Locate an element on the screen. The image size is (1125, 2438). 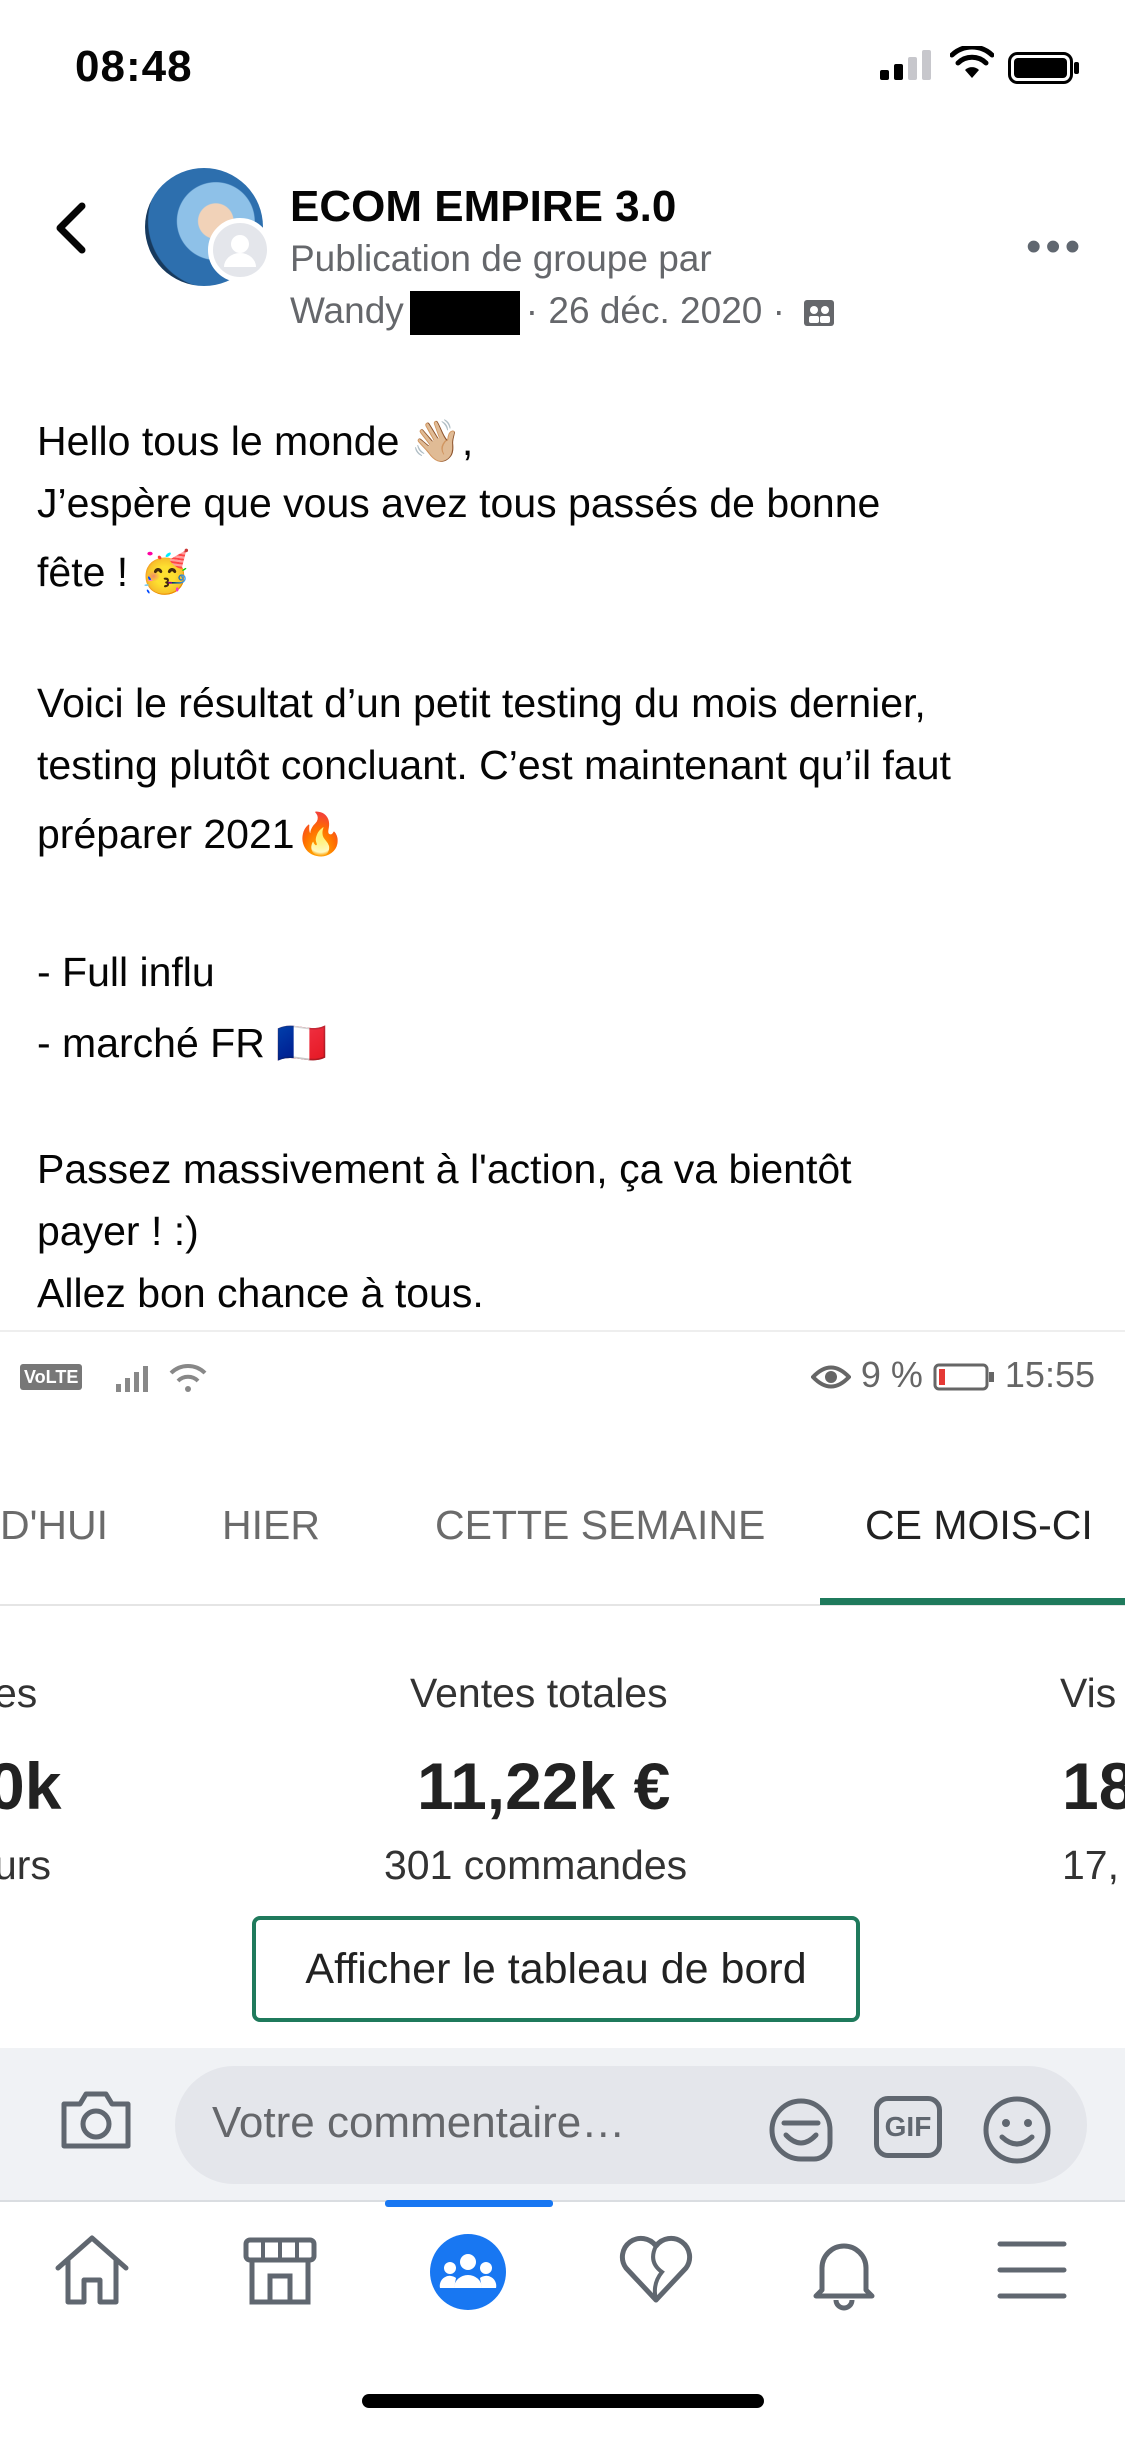
metric-left-value: 0k is located at coordinates (31, 1786).